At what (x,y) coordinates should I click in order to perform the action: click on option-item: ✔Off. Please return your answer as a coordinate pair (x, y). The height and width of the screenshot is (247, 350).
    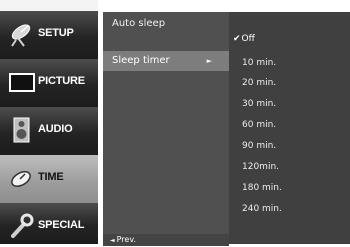
    Looking at the image, I should click on (289, 39).